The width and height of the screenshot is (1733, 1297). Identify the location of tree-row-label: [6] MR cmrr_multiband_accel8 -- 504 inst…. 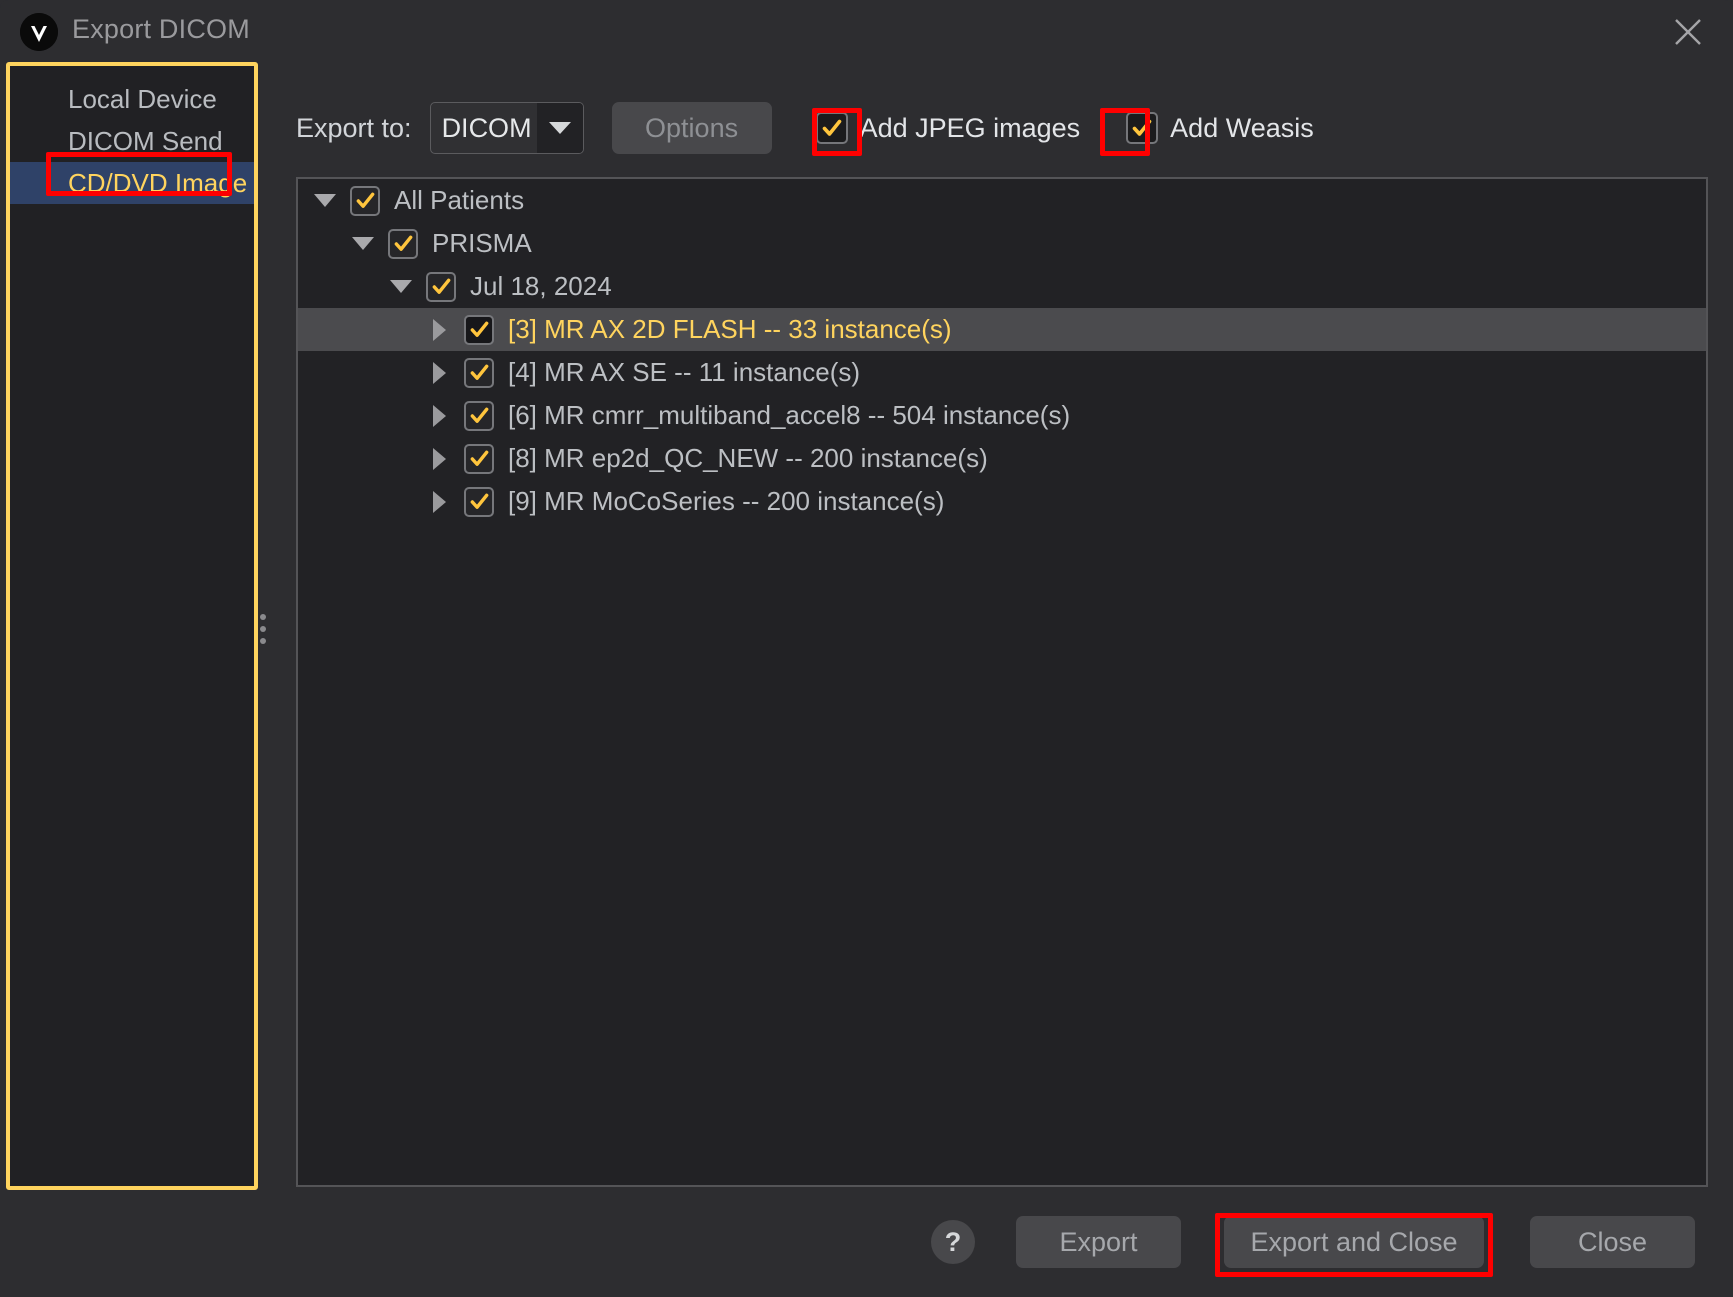
(789, 415).